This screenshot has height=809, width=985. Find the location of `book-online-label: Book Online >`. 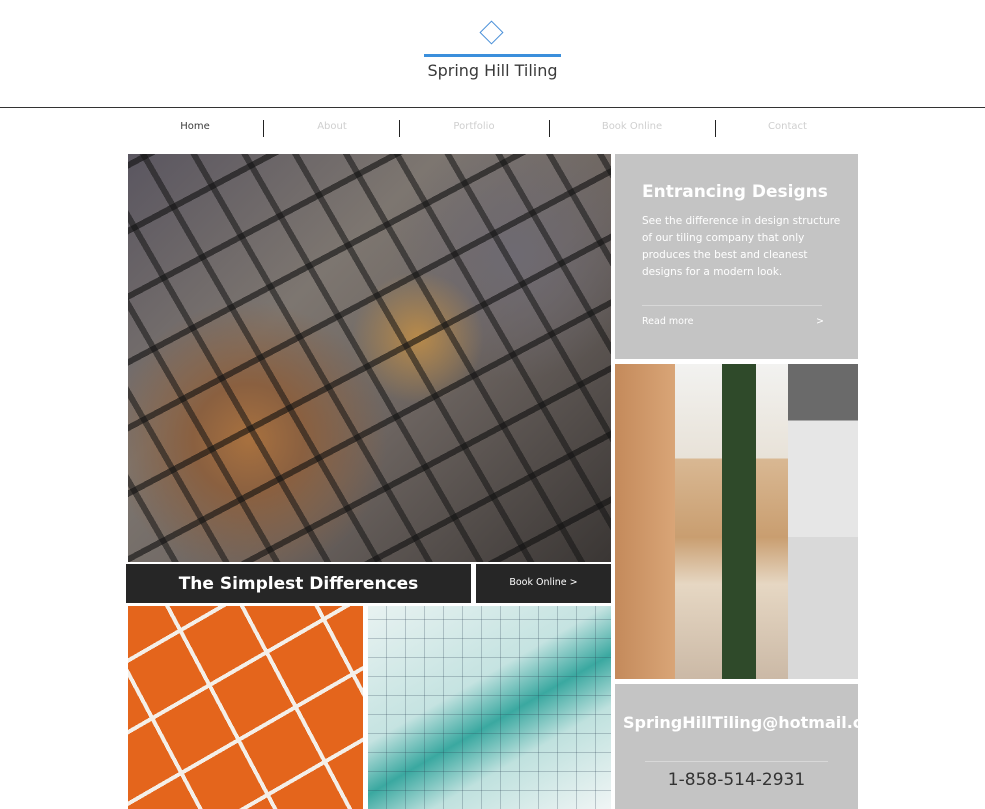

book-online-label: Book Online > is located at coordinates (543, 582).